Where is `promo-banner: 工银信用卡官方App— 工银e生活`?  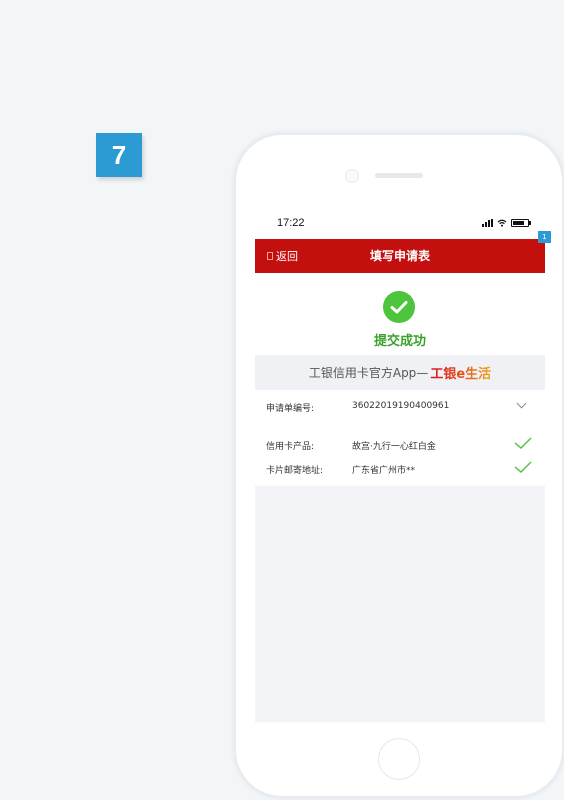 promo-banner: 工银信用卡官方App— 工银e生活 is located at coordinates (400, 372).